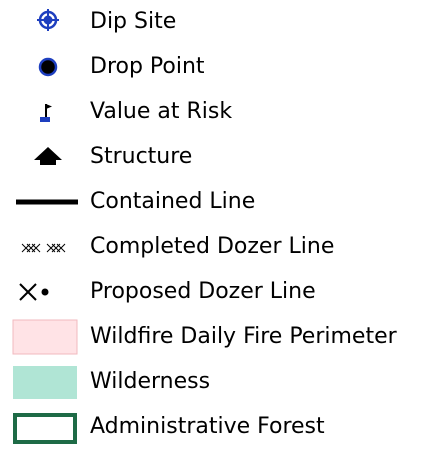  I want to click on legend-label: Administrative Forest, so click(207, 426).